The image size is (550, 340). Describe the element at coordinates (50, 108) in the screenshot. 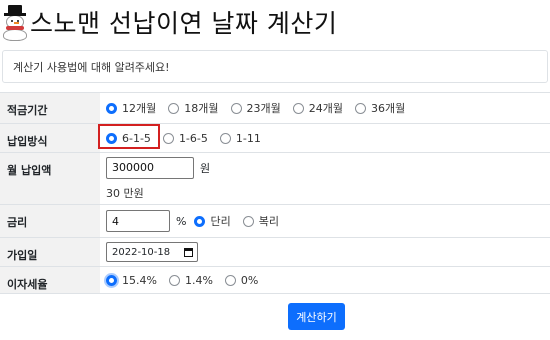

I see `period-label: 적금기간` at that location.